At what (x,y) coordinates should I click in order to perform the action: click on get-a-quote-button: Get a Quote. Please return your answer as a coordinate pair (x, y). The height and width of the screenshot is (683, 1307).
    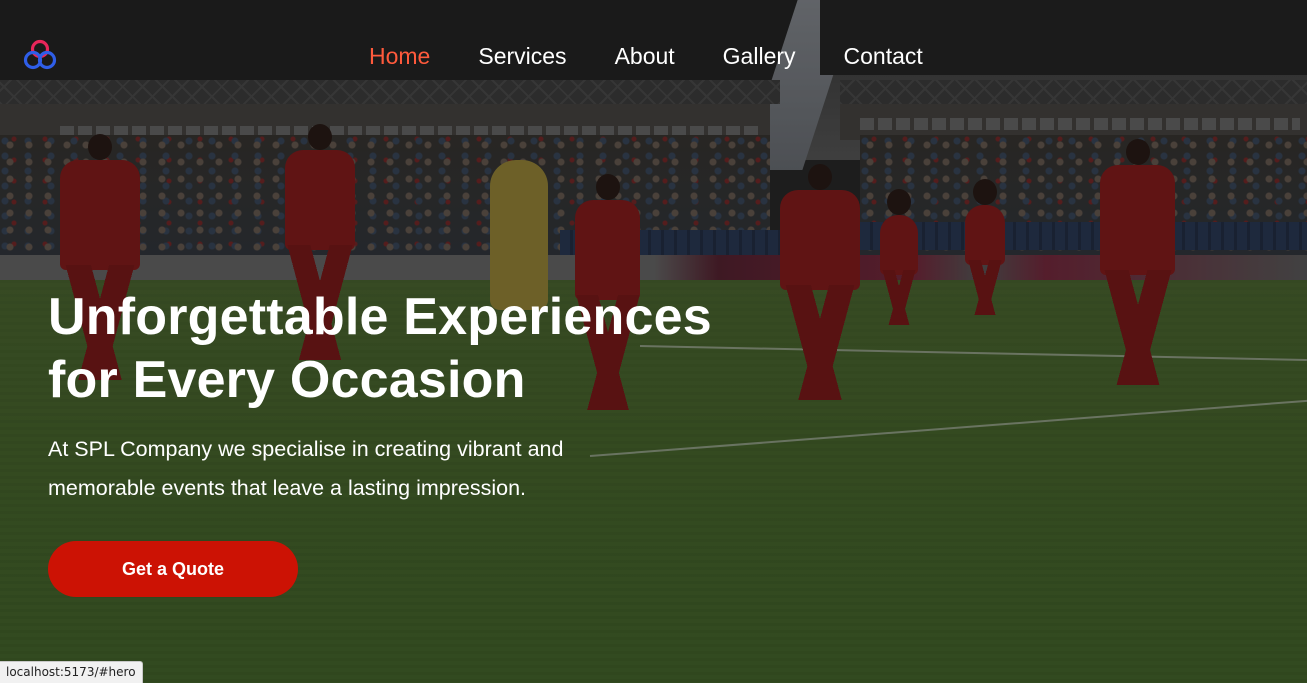
    Looking at the image, I should click on (173, 569).